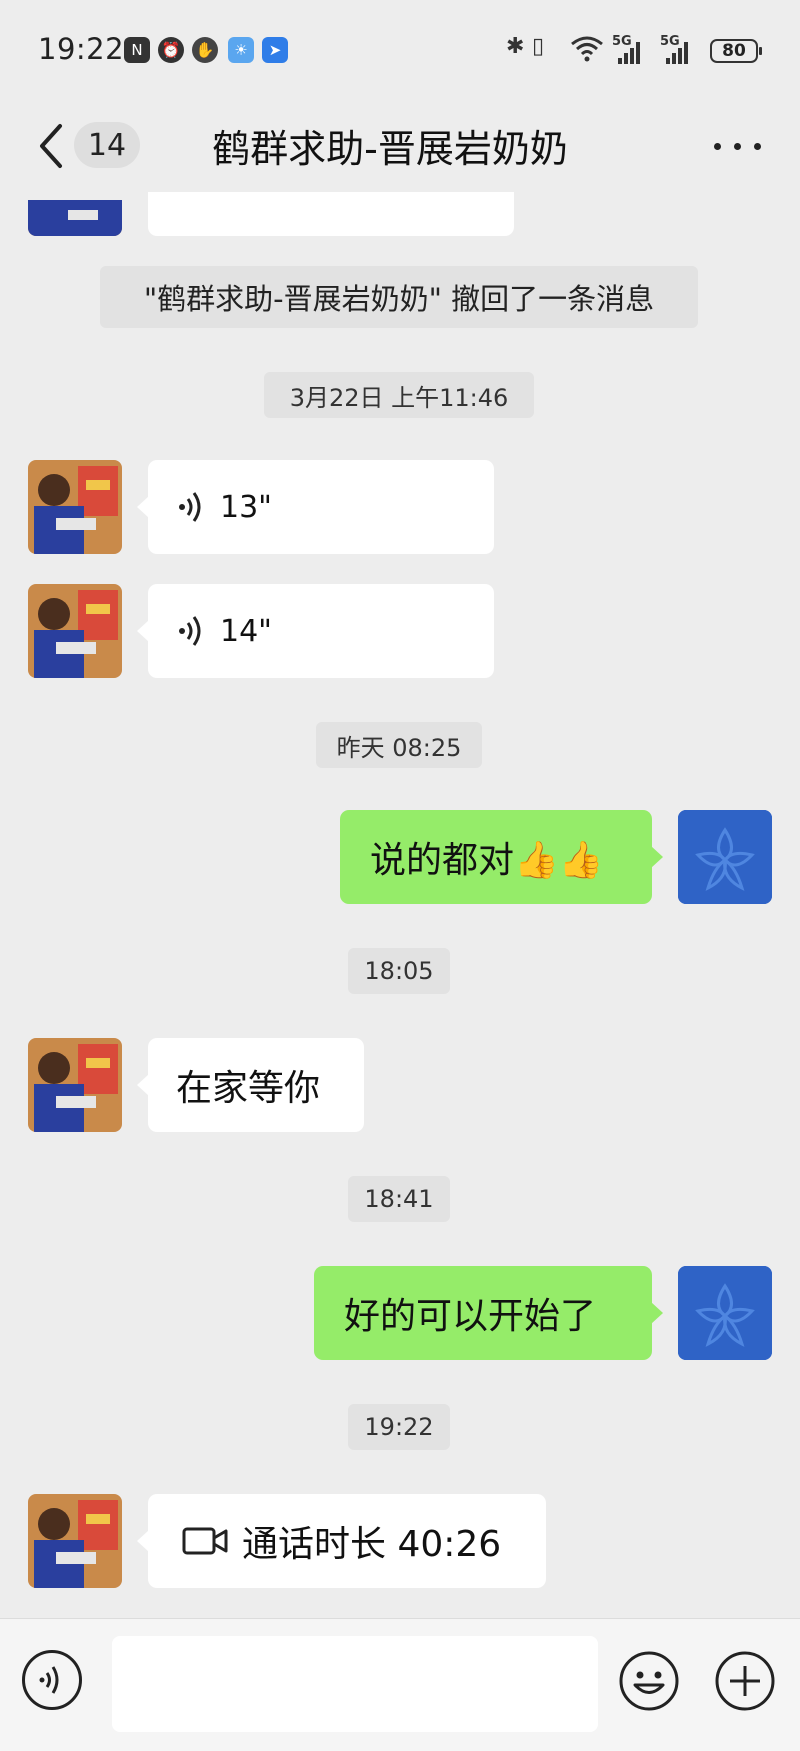  Describe the element at coordinates (399, 395) in the screenshot. I see `timestamp: 3月22日 上午11:46` at that location.